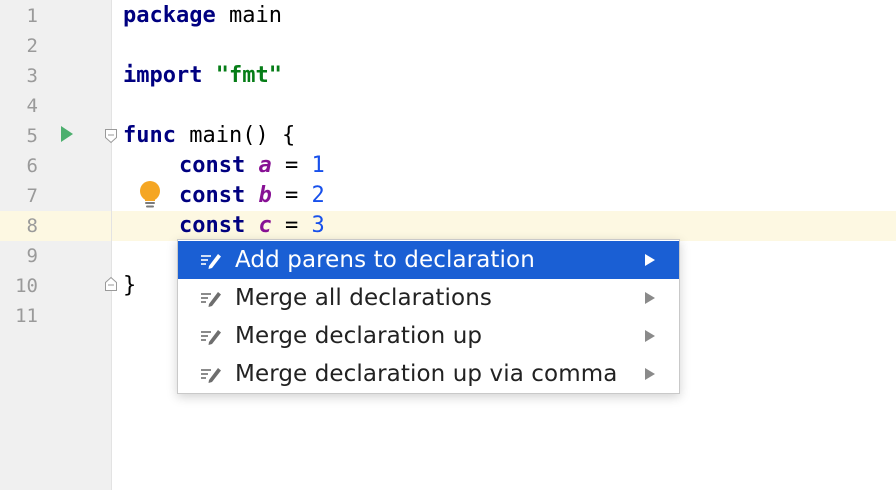 This screenshot has width=896, height=490. Describe the element at coordinates (32, 166) in the screenshot. I see `line-number: 6` at that location.